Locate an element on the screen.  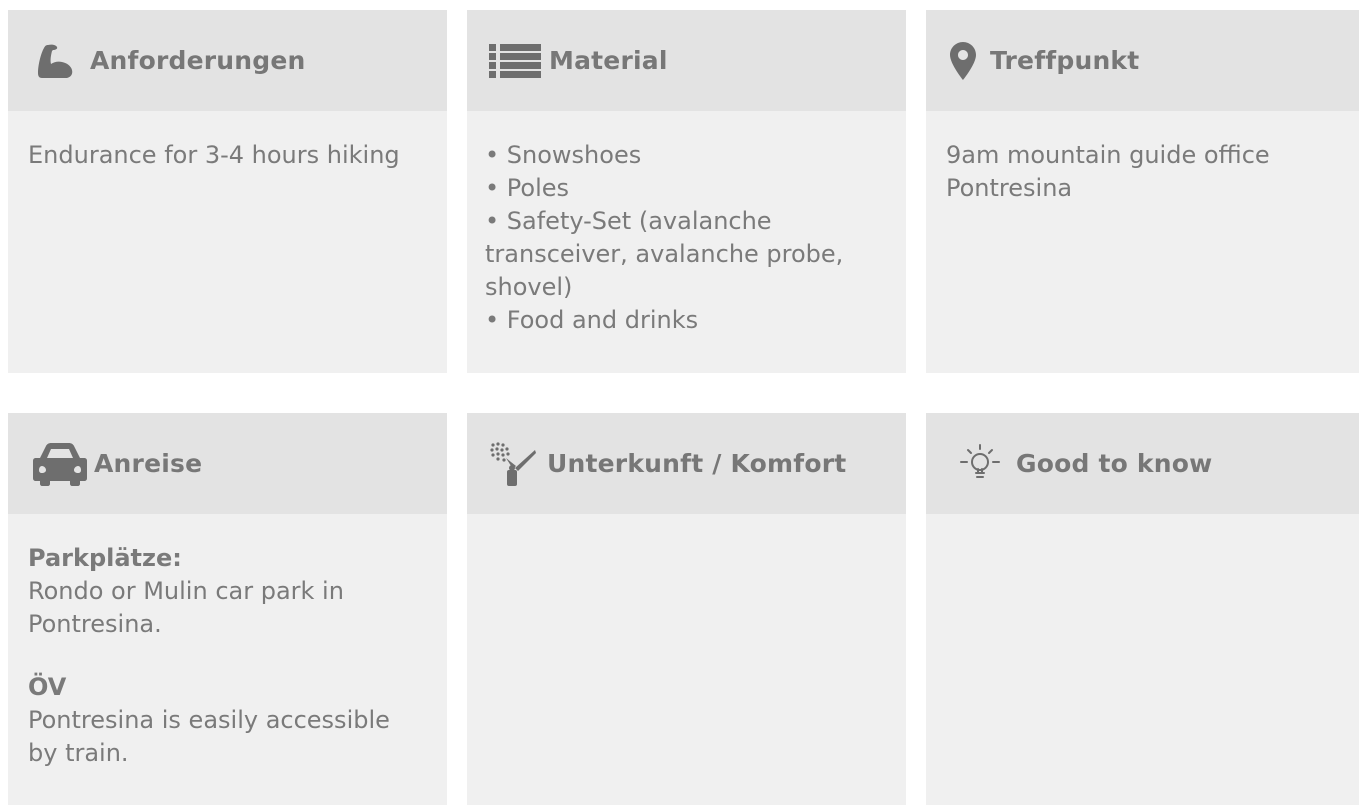
good-to-know-header: Good to know is located at coordinates (1142, 463).